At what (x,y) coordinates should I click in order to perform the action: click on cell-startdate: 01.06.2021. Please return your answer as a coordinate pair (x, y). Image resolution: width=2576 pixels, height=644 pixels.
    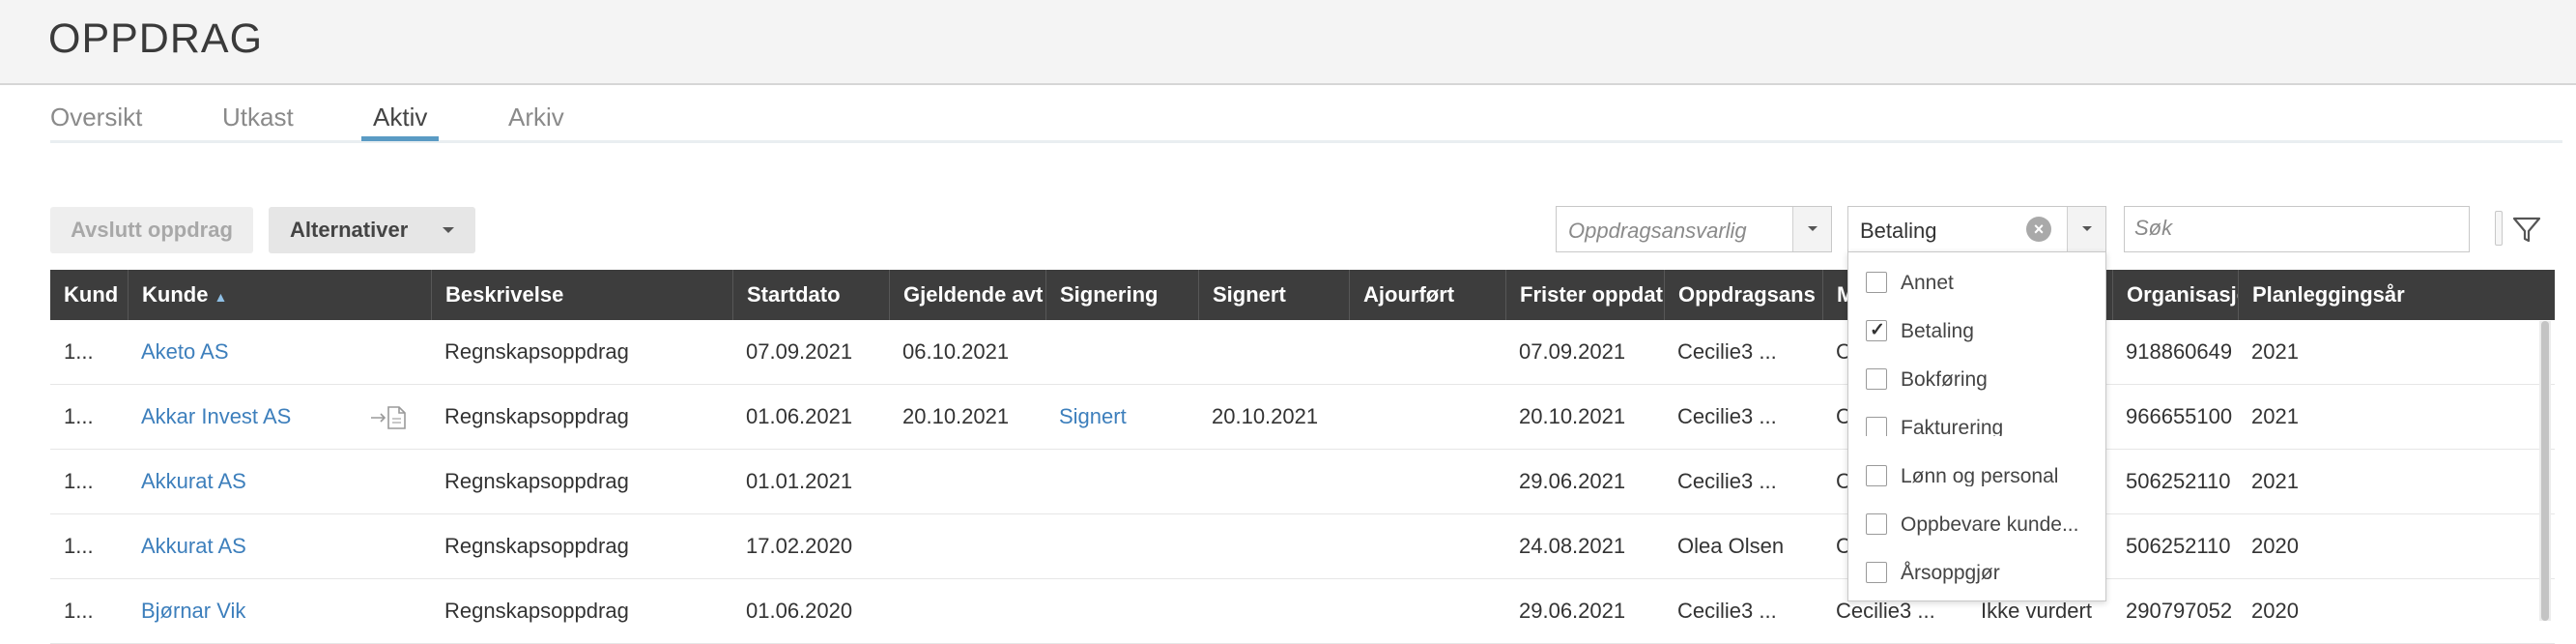
    Looking at the image, I should click on (800, 416).